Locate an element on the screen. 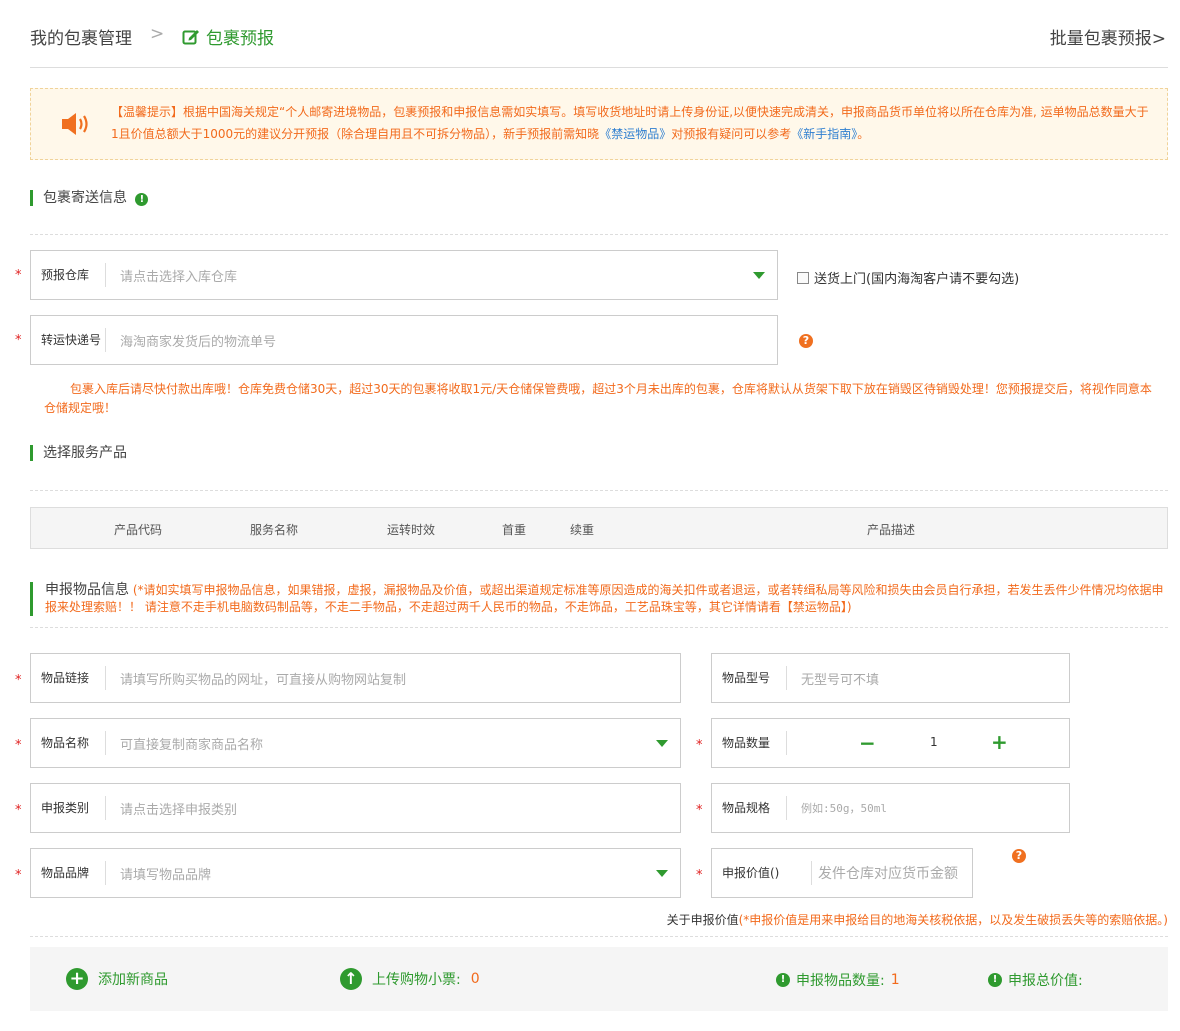 This screenshot has height=1031, width=1180. declared-total: ! 申报总价值: is located at coordinates (1035, 980).